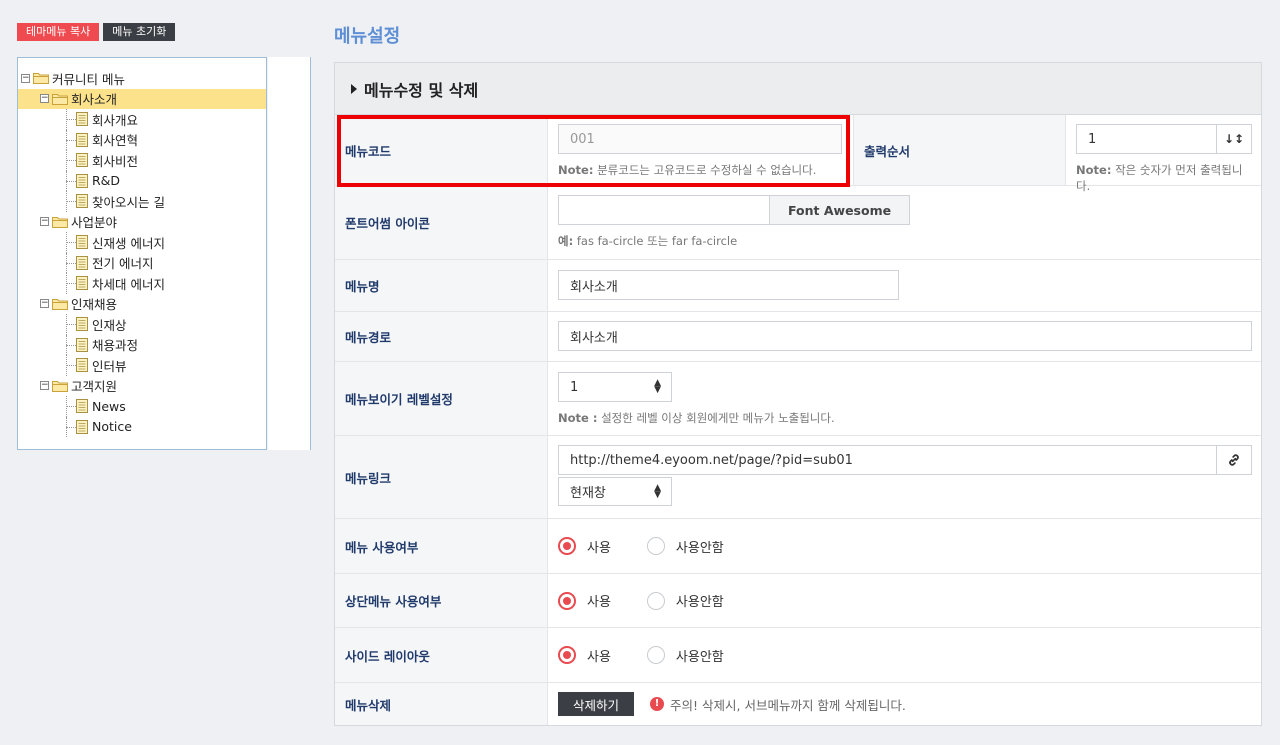 Image resolution: width=1280 pixels, height=745 pixels. What do you see at coordinates (142, 344) in the screenshot?
I see `tree-item: 채용과정` at bounding box center [142, 344].